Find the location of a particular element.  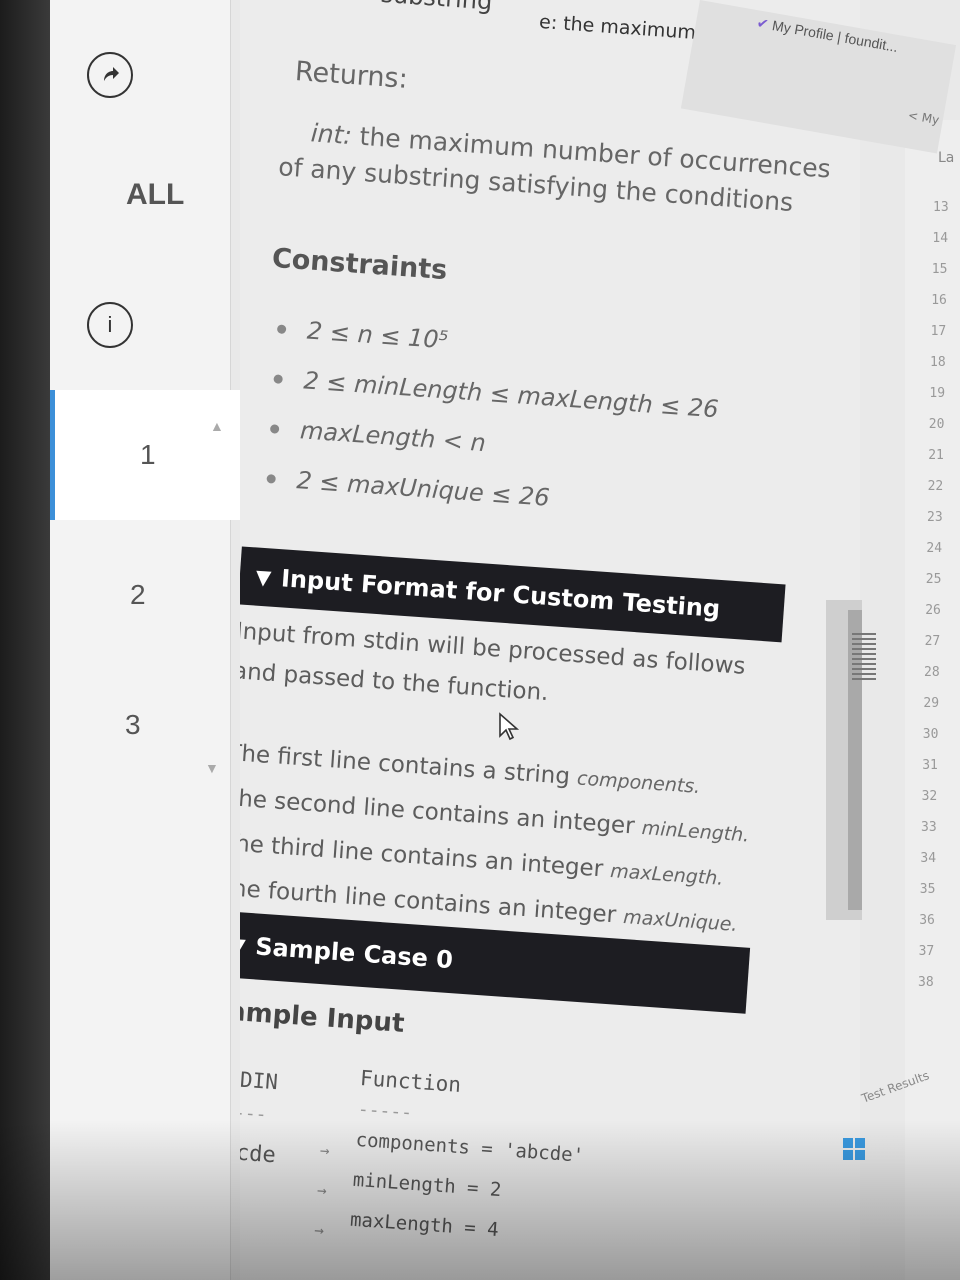

editor-line-number: 37 is located at coordinates (926, 951).